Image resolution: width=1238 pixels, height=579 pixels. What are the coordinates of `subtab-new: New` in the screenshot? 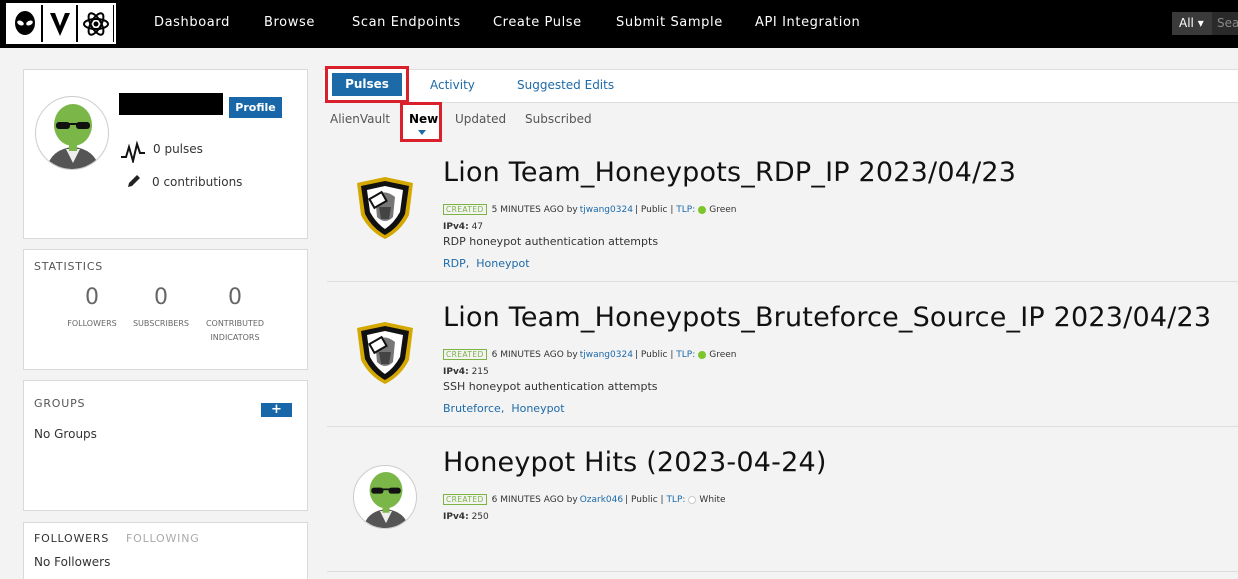 It's located at (423, 119).